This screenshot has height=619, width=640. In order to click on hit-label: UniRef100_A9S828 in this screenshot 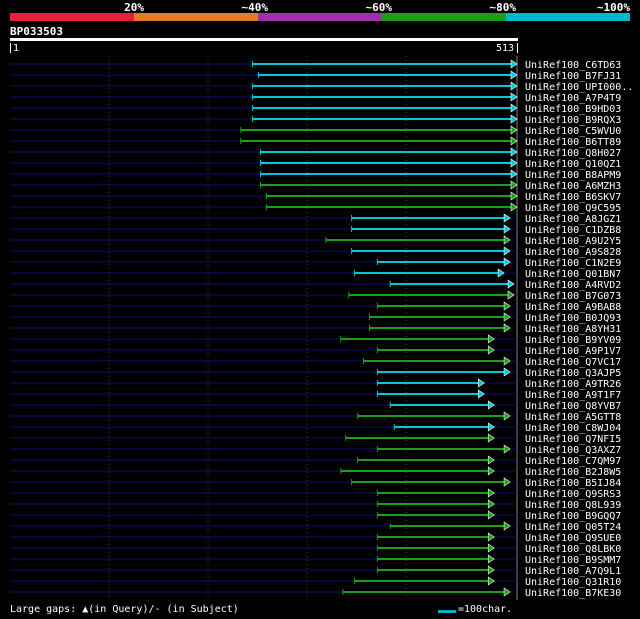, I will do `click(573, 252)`.